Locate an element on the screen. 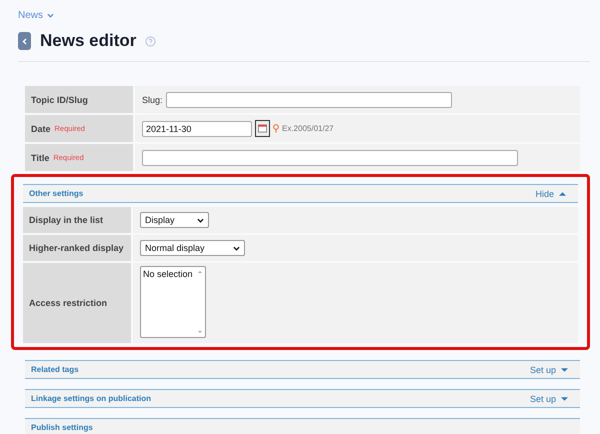 This screenshot has width=600, height=434. scroll-arrows-icon is located at coordinates (200, 302).